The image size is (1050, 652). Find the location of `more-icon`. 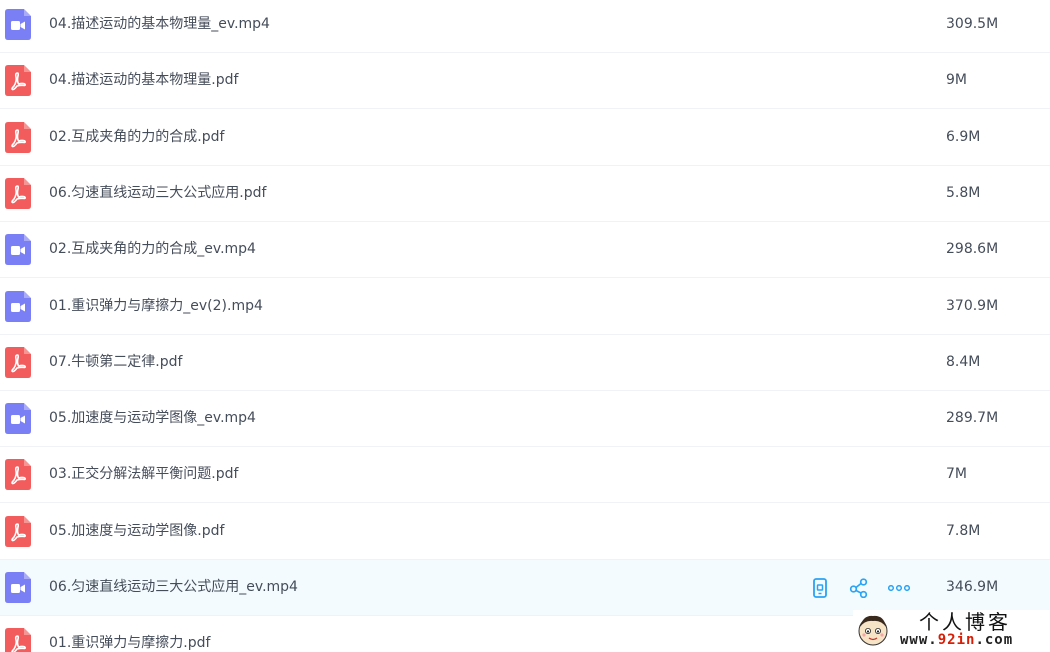

more-icon is located at coordinates (899, 588).